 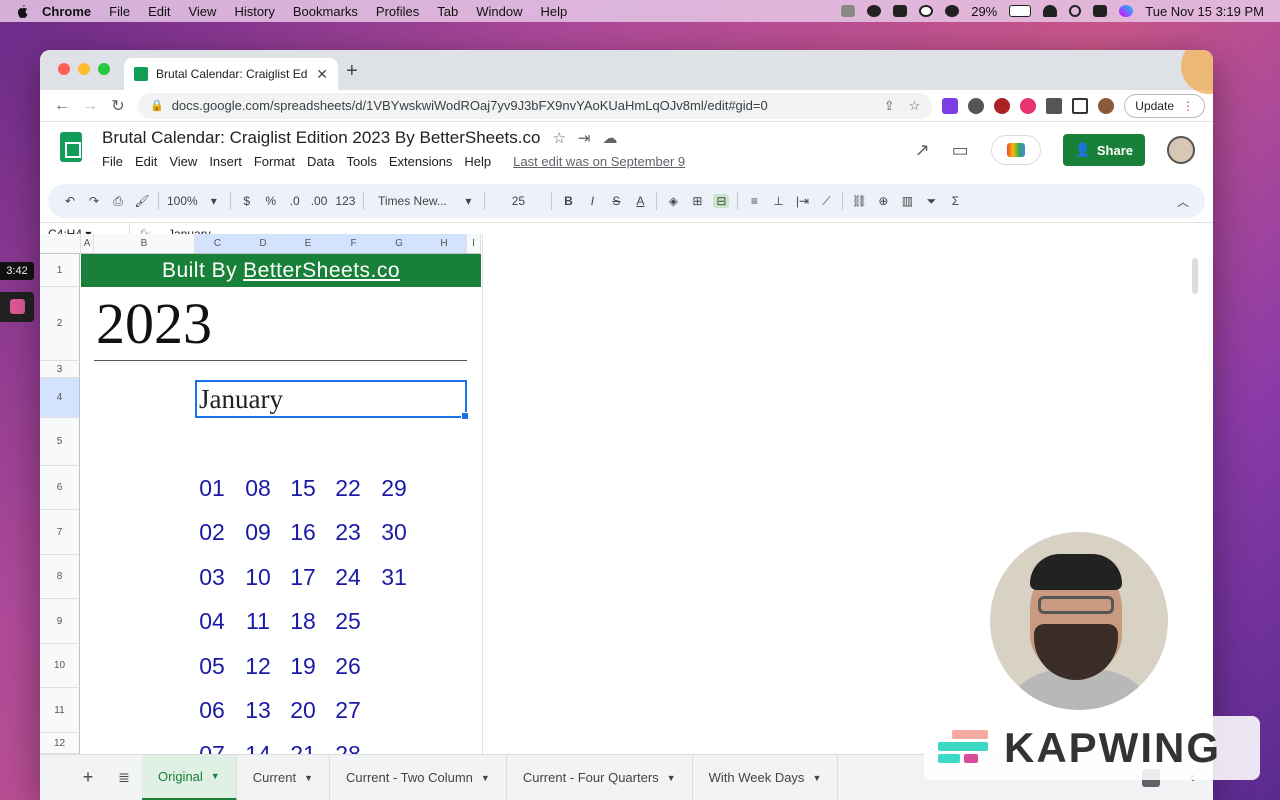 I want to click on move-folder-icon: ⇥, so click(x=584, y=138).